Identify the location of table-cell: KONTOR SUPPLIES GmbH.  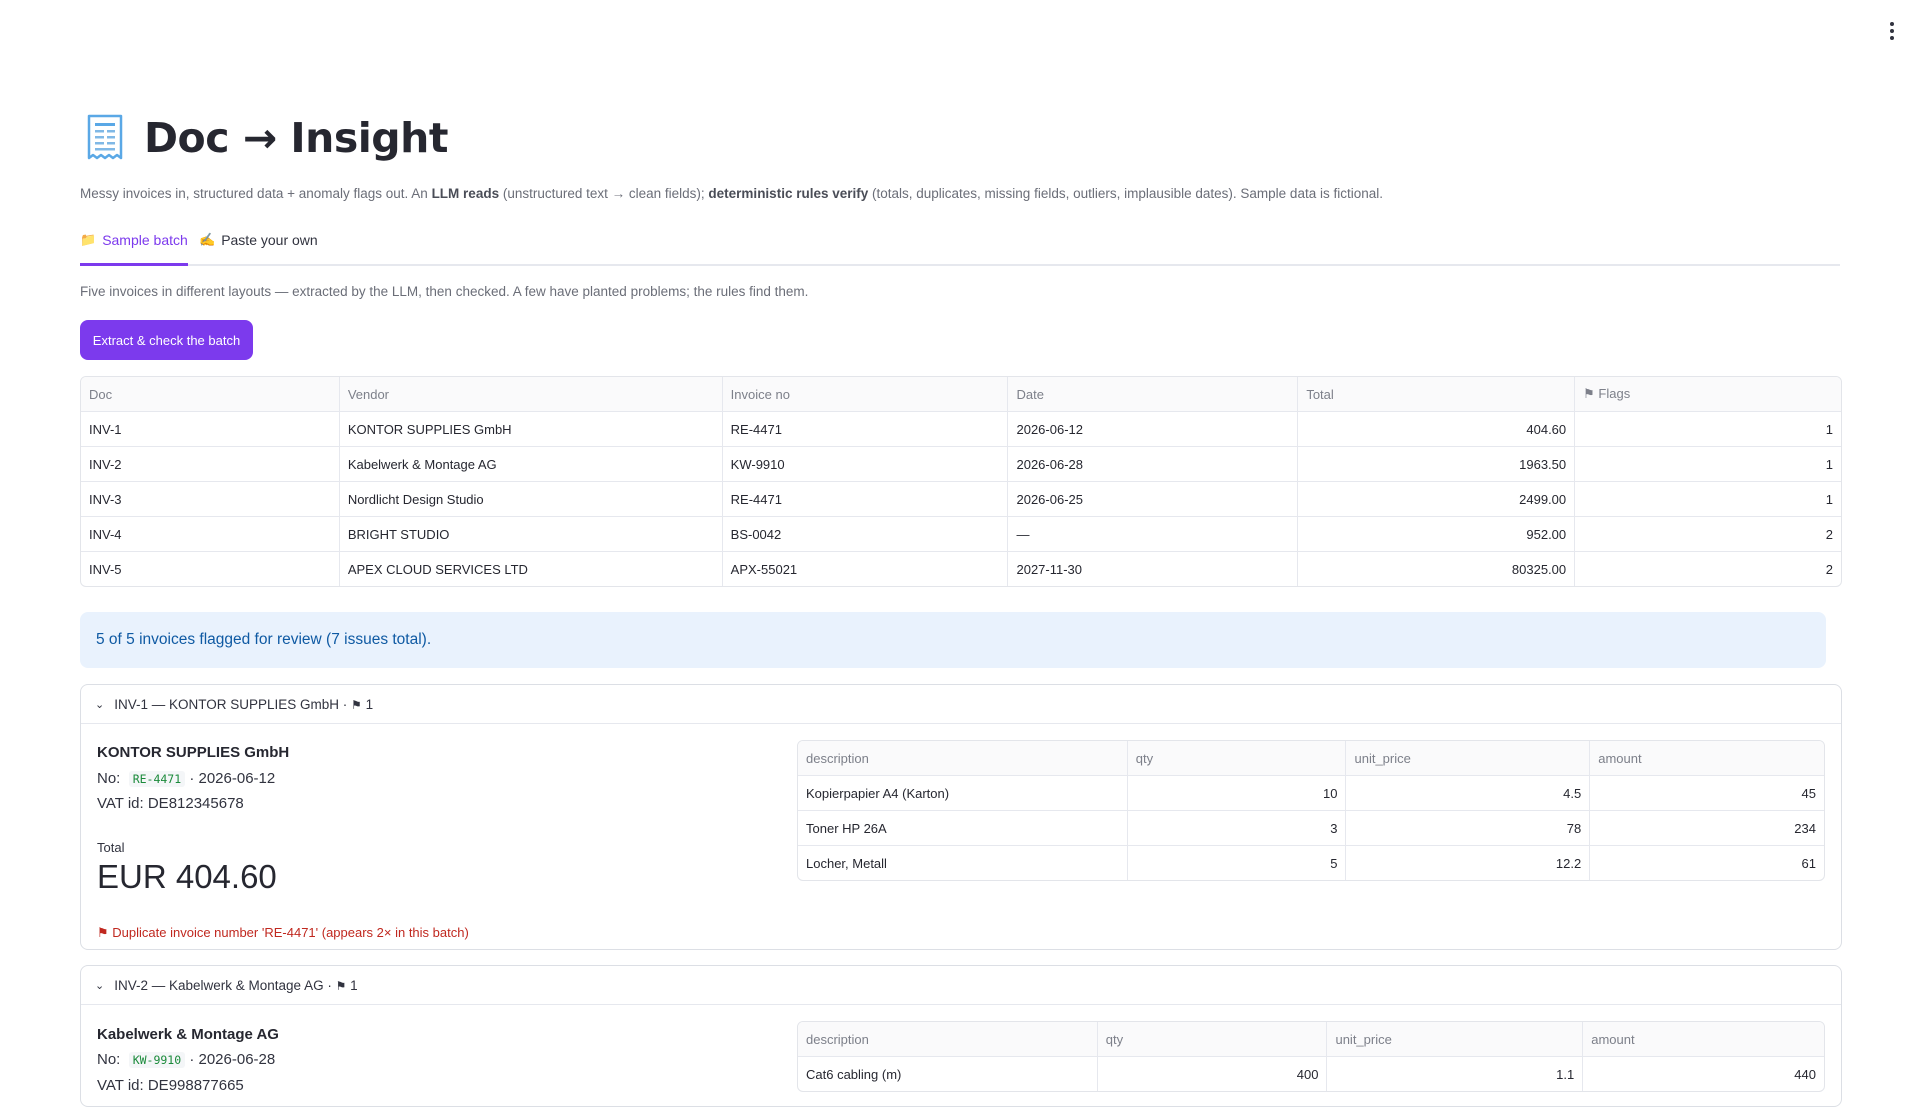
(530, 429).